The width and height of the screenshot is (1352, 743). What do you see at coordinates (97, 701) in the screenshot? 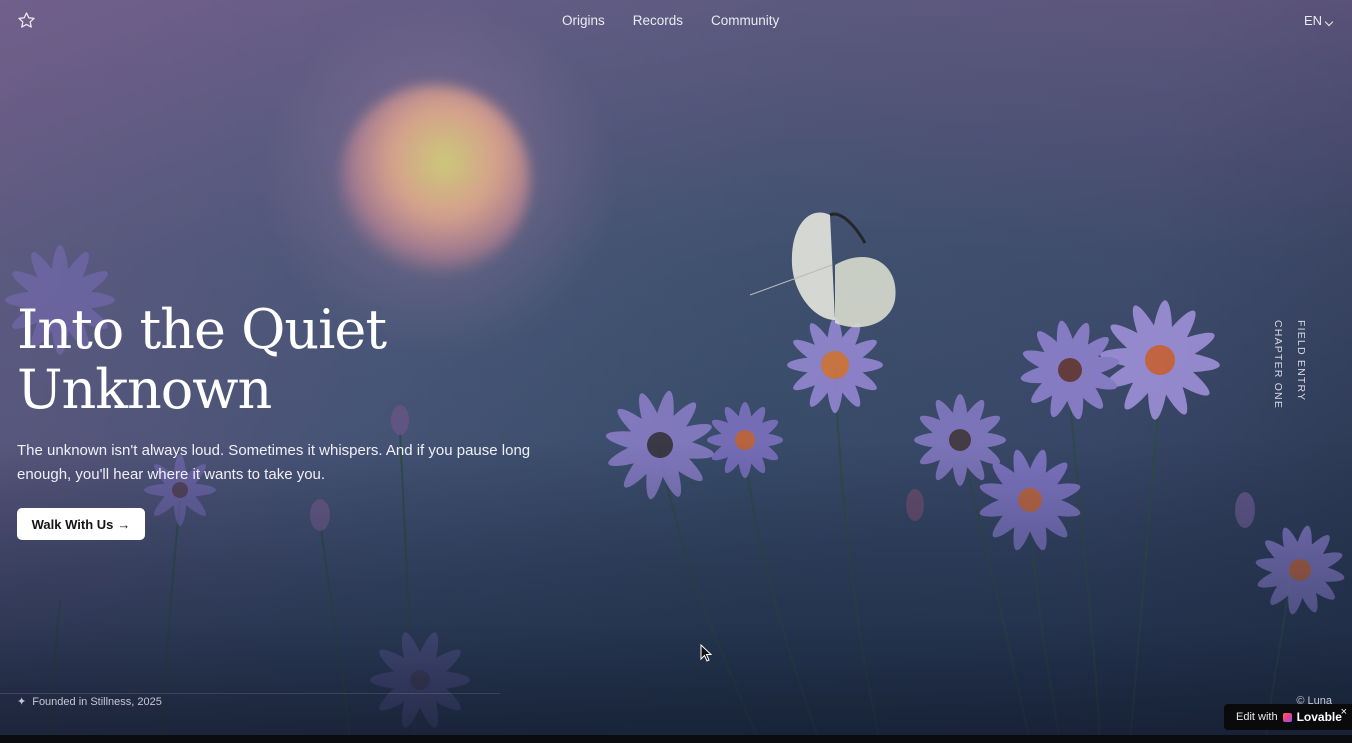
I see `founded-text: Founded in Stillness, 2025` at bounding box center [97, 701].